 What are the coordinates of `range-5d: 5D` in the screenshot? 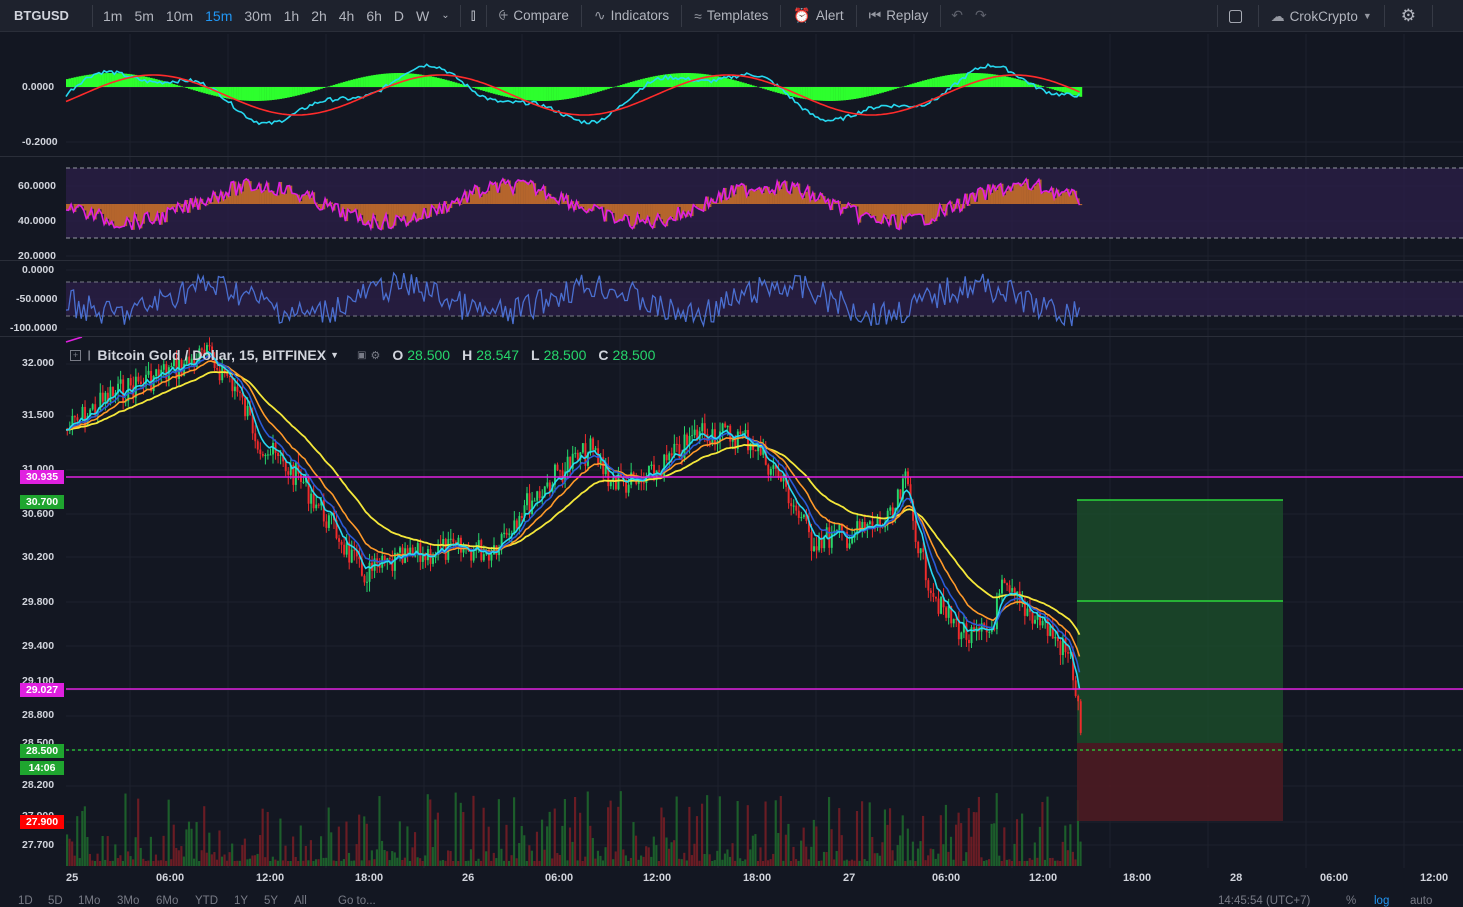 It's located at (55, 901).